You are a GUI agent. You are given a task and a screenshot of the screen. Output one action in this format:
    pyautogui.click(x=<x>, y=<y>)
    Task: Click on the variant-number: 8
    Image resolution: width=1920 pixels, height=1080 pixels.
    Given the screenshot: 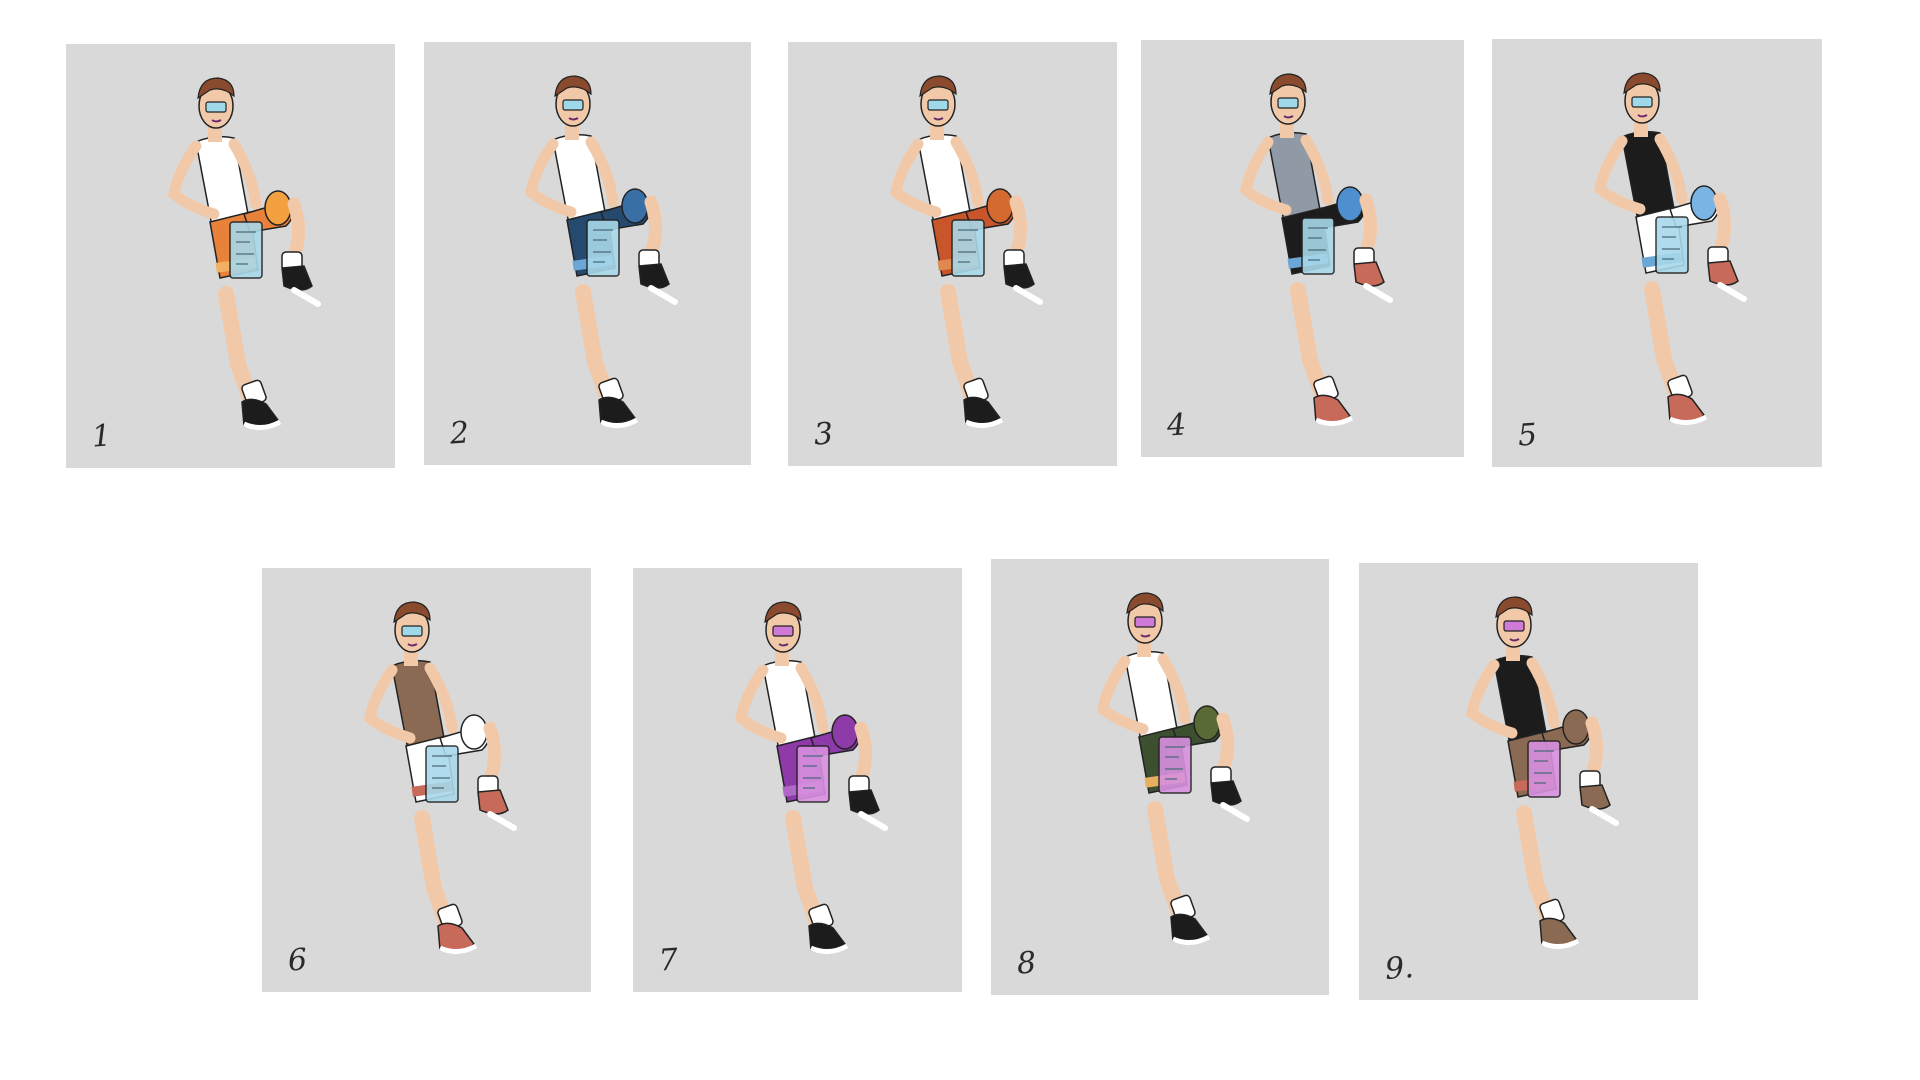 What is the action you would take?
    pyautogui.click(x=1026, y=963)
    